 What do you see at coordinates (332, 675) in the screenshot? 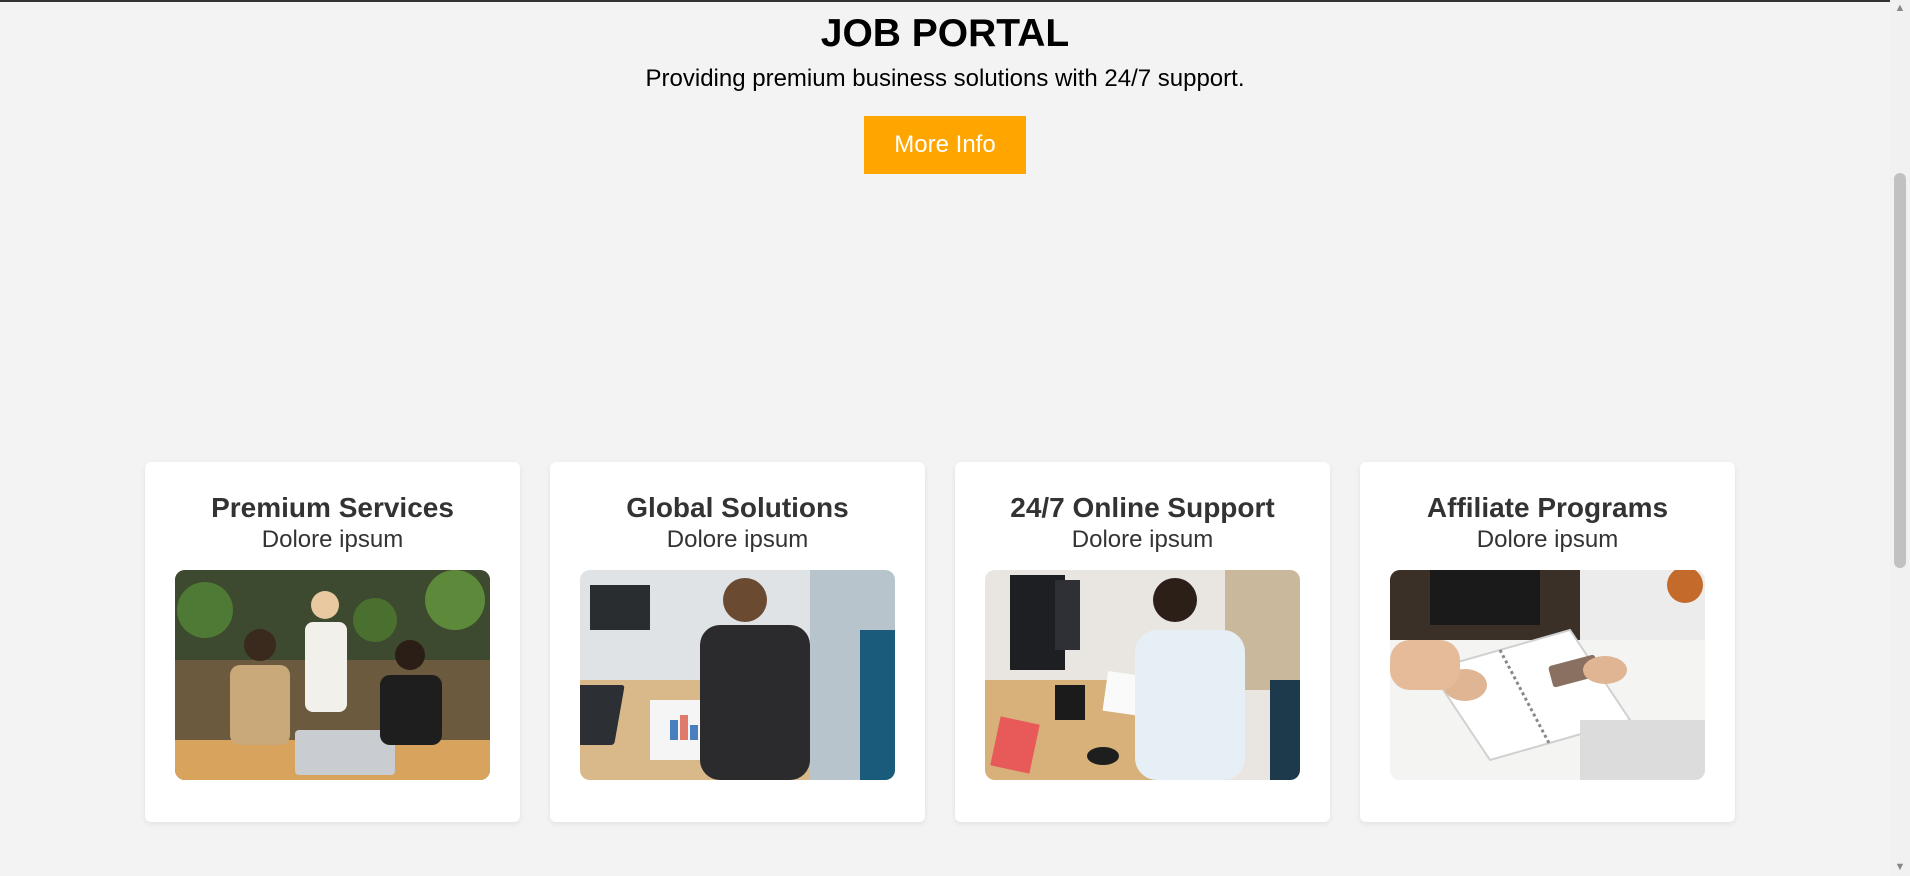
I see `office-team-meeting-photo` at bounding box center [332, 675].